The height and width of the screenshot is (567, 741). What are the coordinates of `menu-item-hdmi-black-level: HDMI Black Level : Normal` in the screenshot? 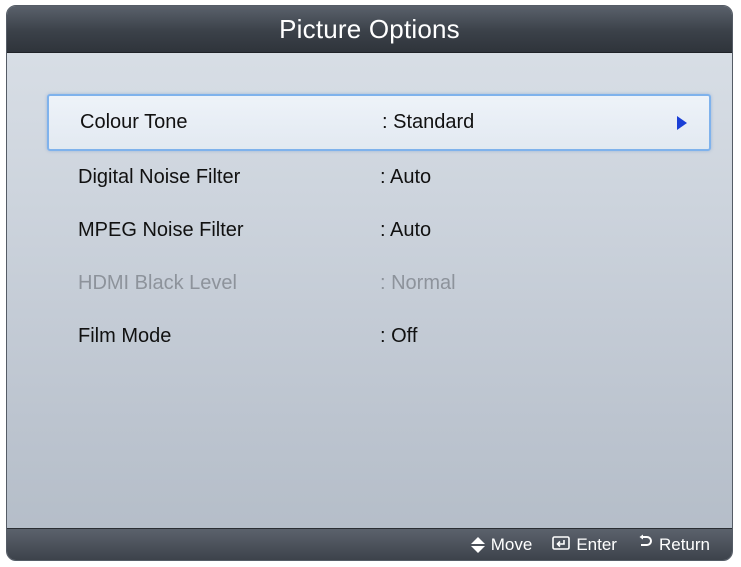 It's located at (379, 283).